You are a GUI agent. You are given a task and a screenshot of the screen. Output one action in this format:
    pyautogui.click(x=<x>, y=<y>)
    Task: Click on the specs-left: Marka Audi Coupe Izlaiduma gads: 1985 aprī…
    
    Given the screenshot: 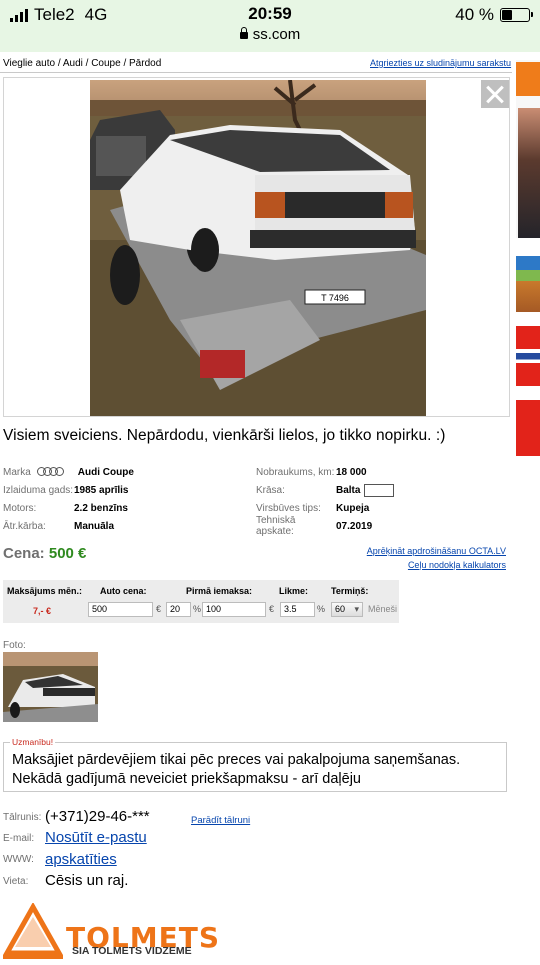 What is the action you would take?
    pyautogui.click(x=68, y=499)
    